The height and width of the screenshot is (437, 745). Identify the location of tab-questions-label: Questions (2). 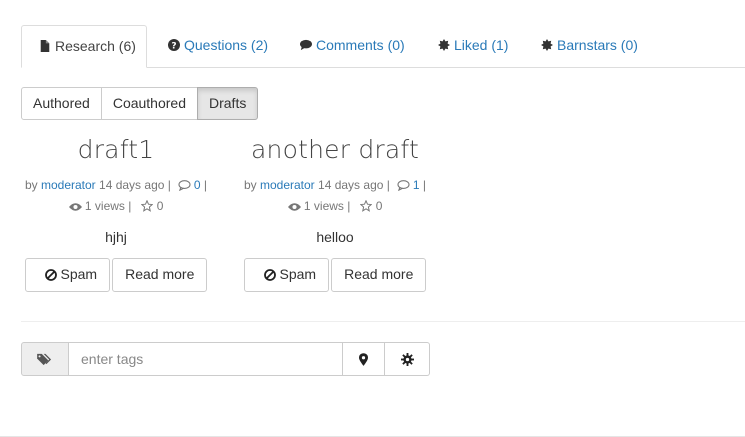
(226, 45).